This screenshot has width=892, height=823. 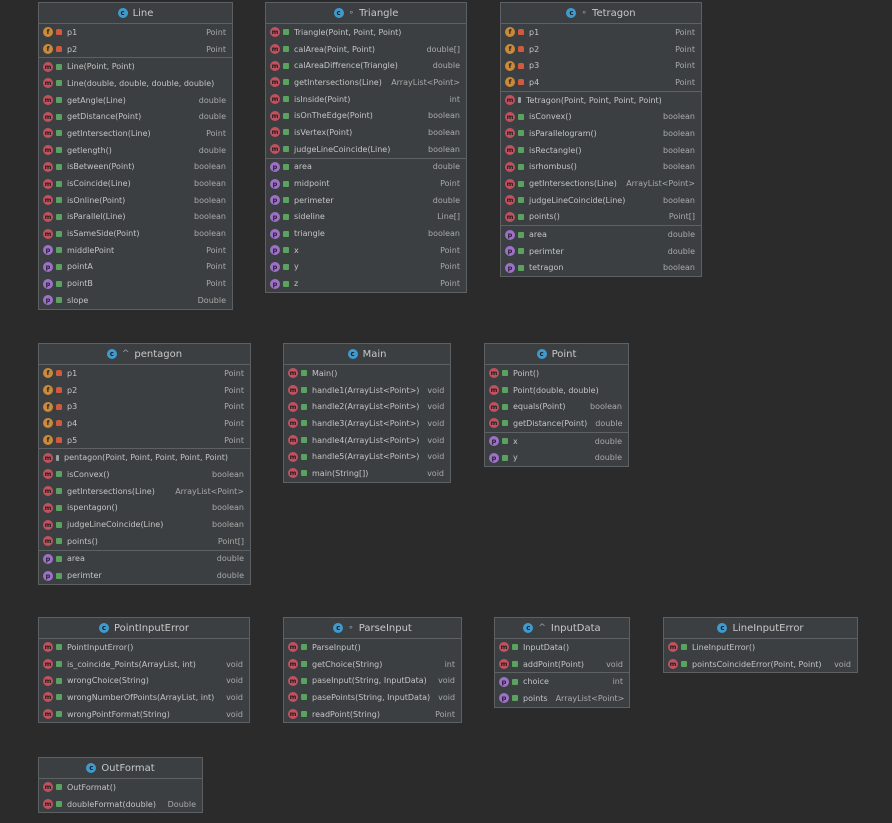 What do you see at coordinates (367, 440) in the screenshot?
I see `member-row: m handle4(ArrayList<Point>) void` at bounding box center [367, 440].